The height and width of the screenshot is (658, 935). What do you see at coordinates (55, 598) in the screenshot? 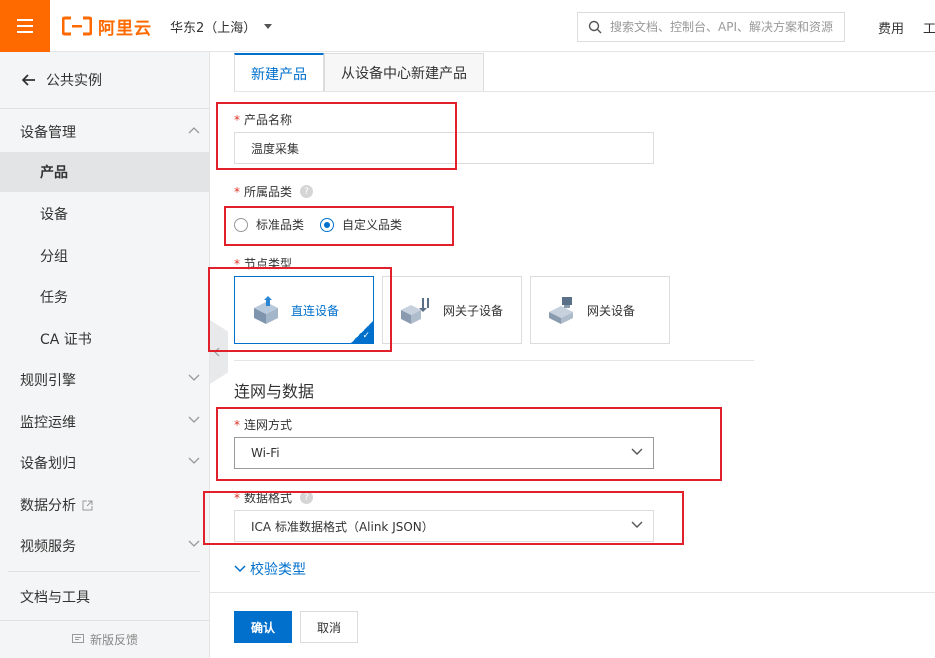
I see `sidebar-docs-label: 文档与工具` at bounding box center [55, 598].